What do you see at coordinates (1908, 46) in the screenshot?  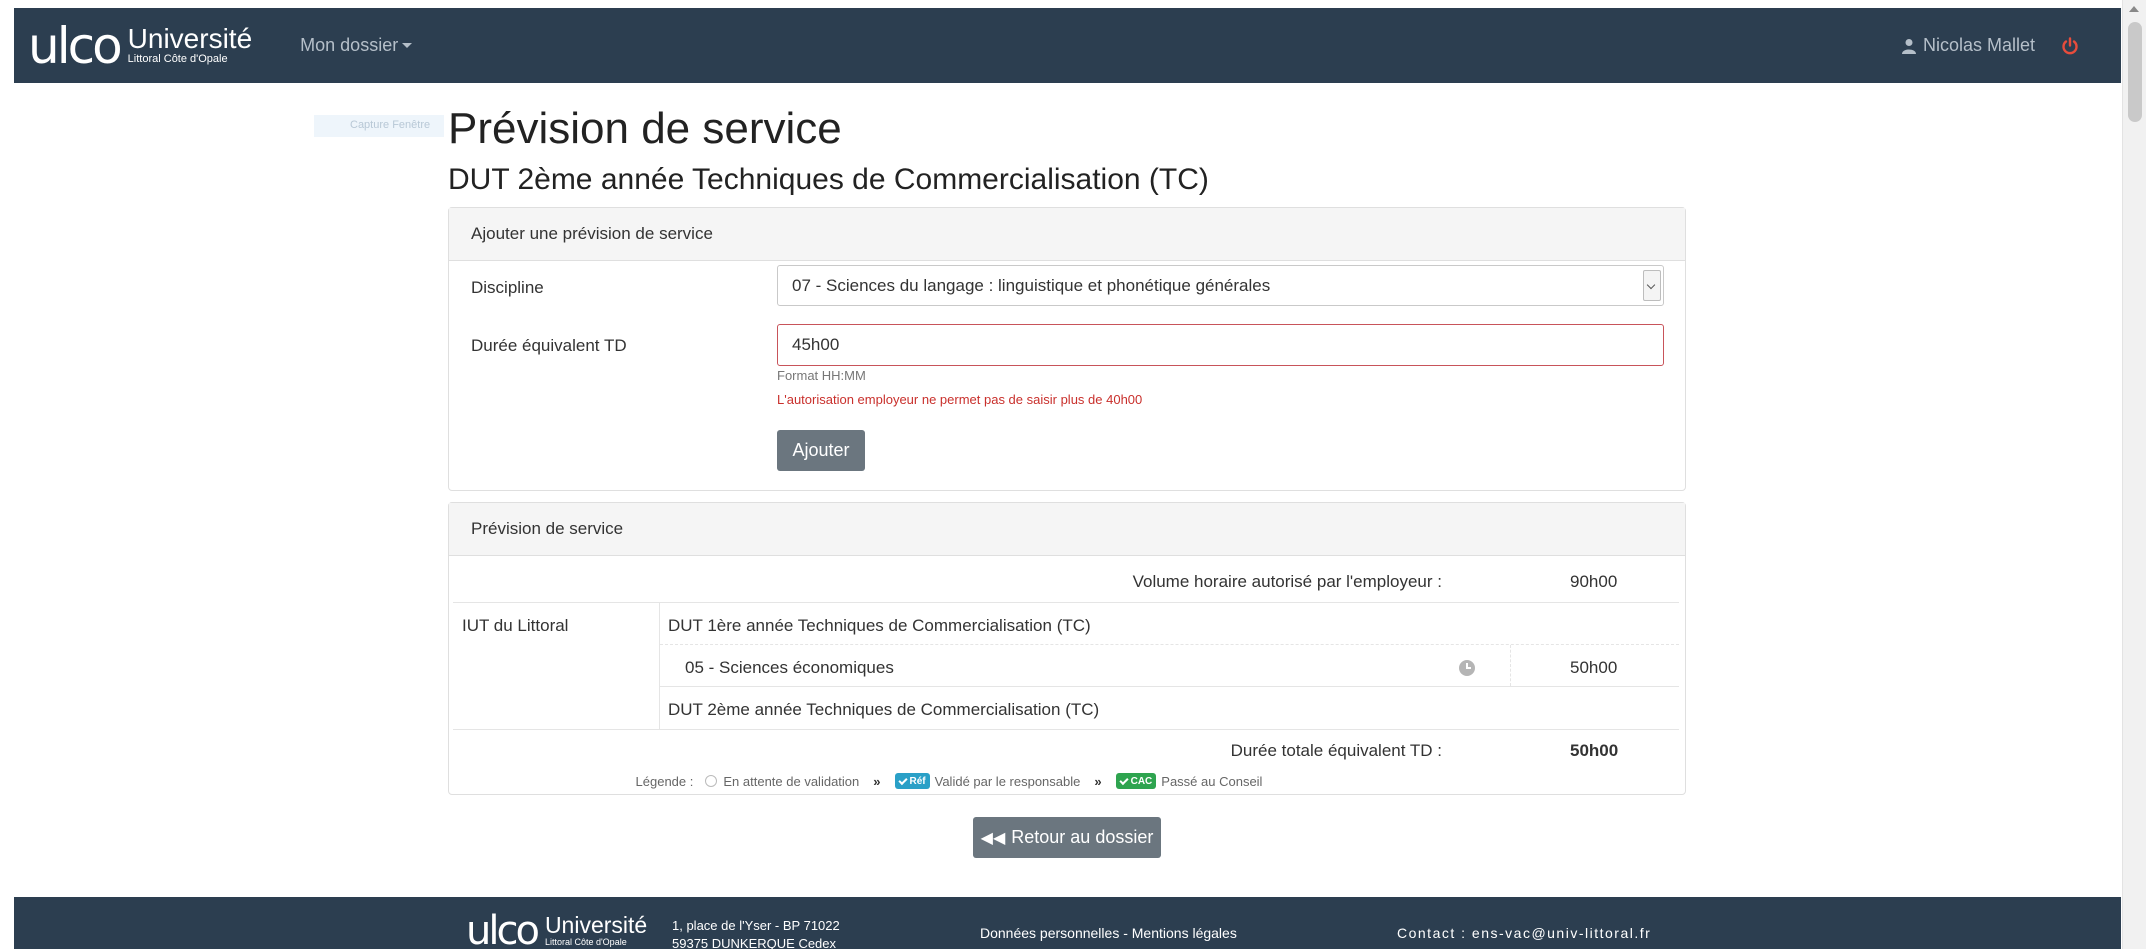 I see `user-icon` at bounding box center [1908, 46].